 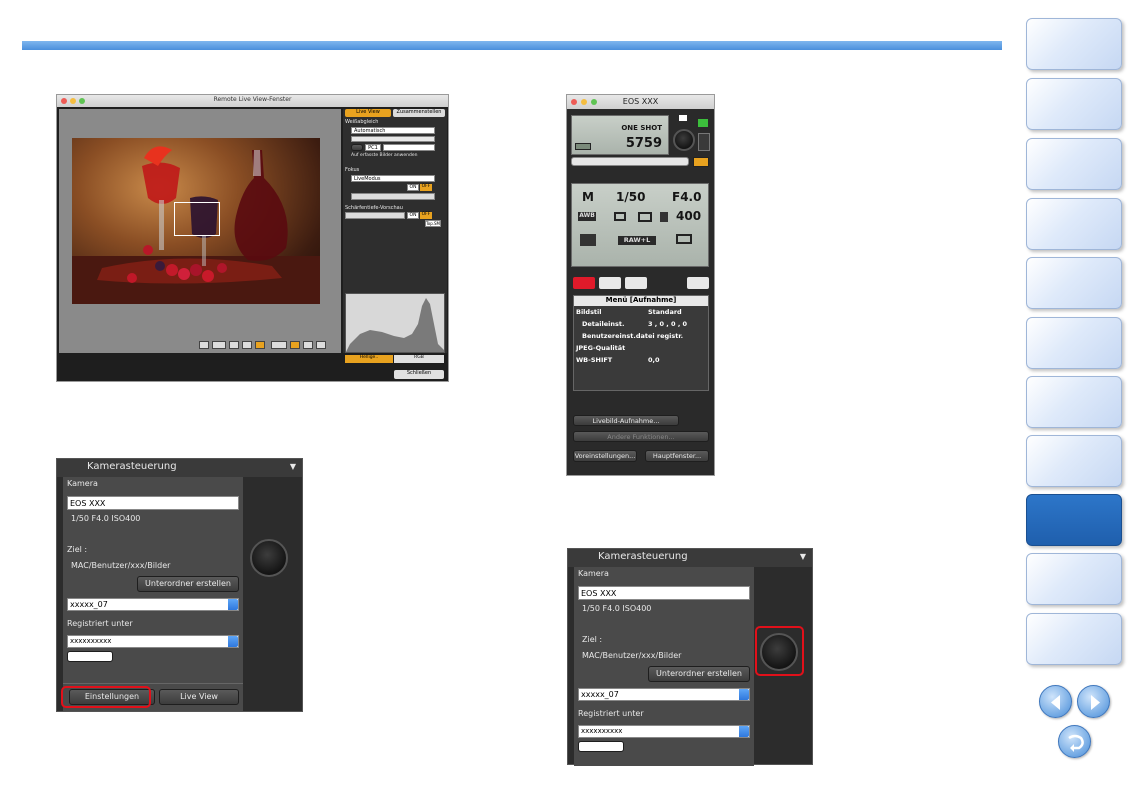 What do you see at coordinates (684, 239) in the screenshot?
I see `pc-save-icon` at bounding box center [684, 239].